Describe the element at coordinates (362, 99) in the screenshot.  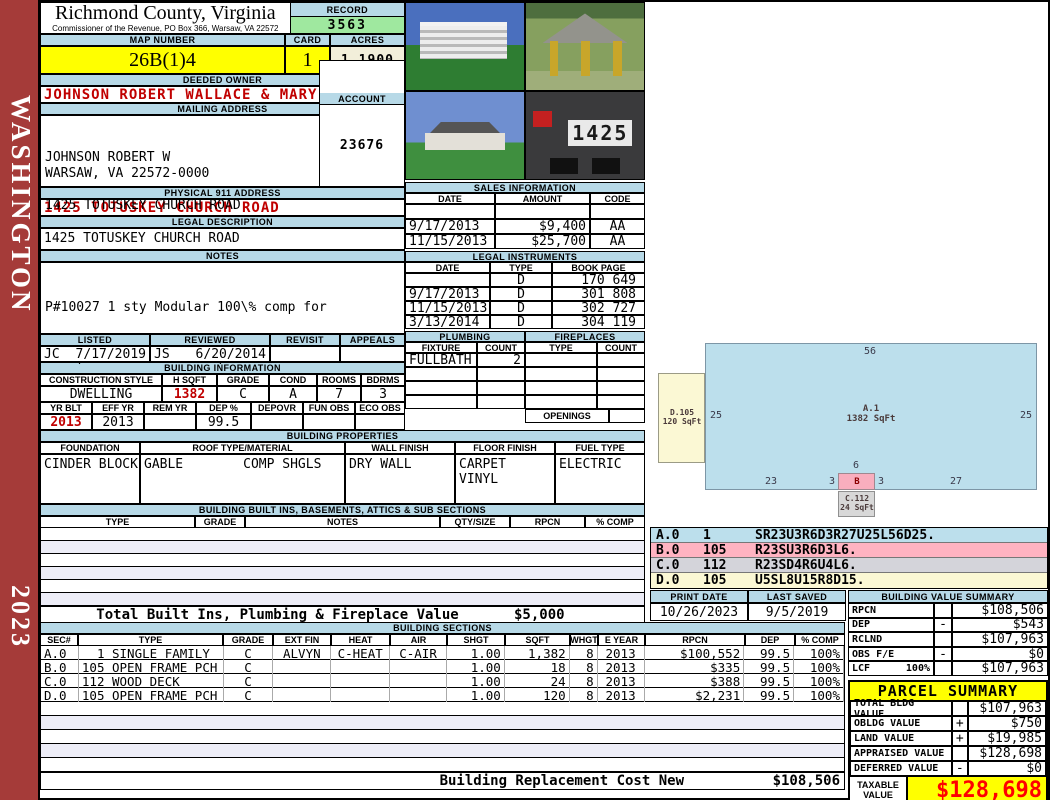
I see `account-label: ACCOUNT` at that location.